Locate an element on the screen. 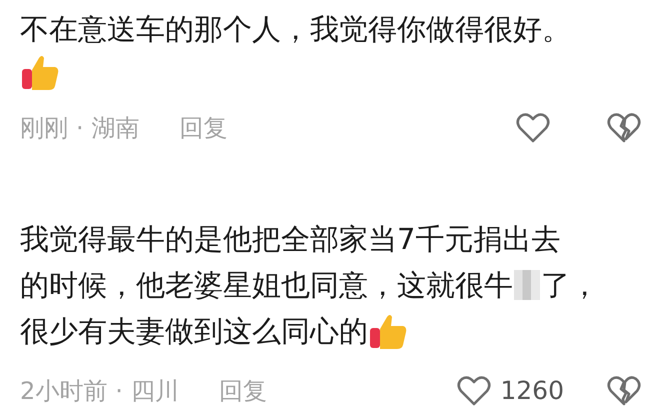 The width and height of the screenshot is (660, 420). comment-time: 2小时前 is located at coordinates (64, 391).